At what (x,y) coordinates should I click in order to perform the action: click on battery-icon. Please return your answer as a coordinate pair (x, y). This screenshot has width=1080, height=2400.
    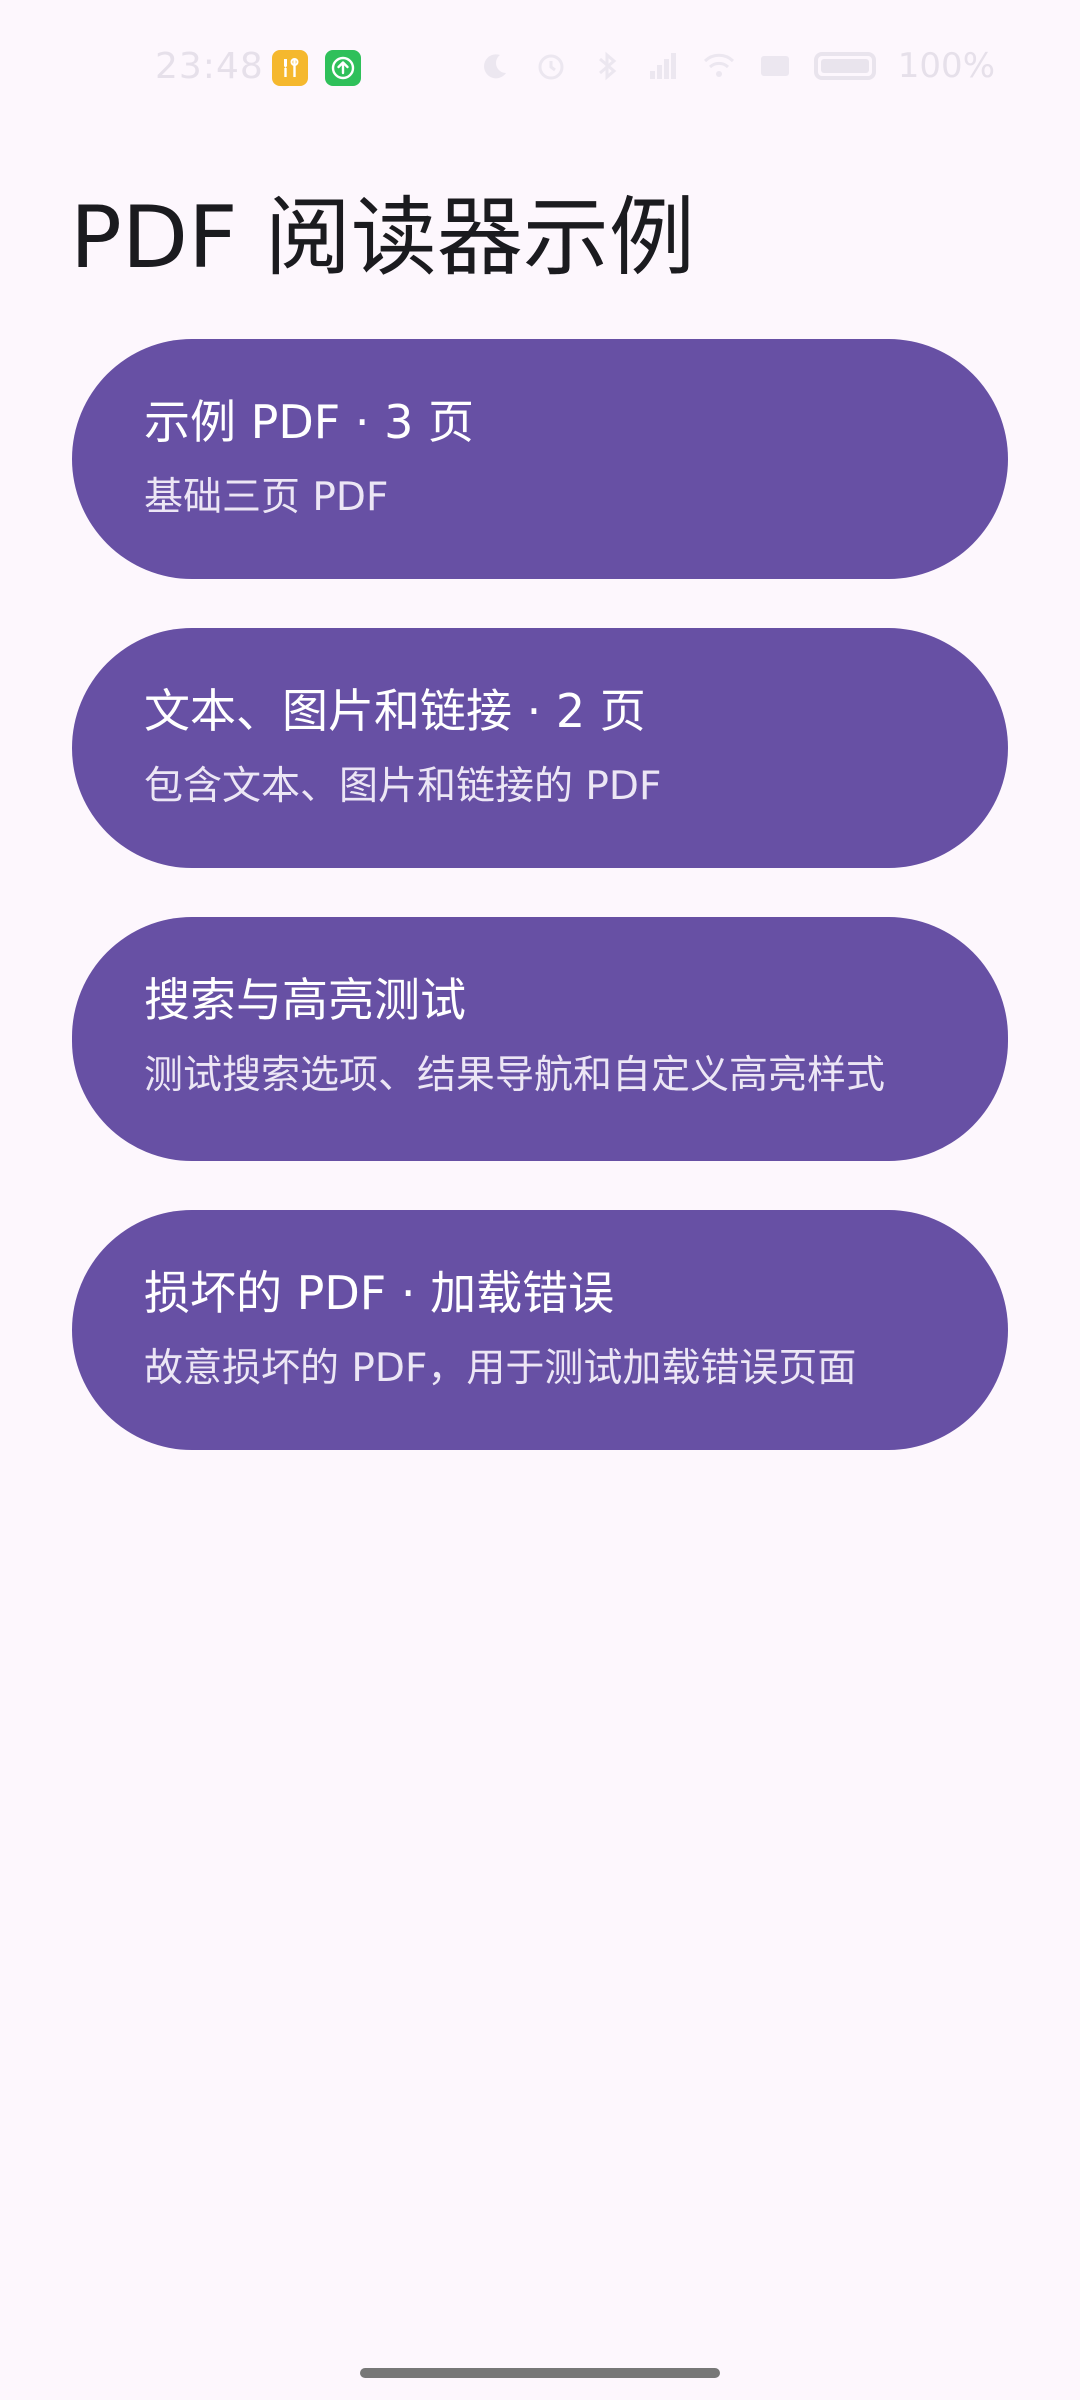
    Looking at the image, I should click on (844, 66).